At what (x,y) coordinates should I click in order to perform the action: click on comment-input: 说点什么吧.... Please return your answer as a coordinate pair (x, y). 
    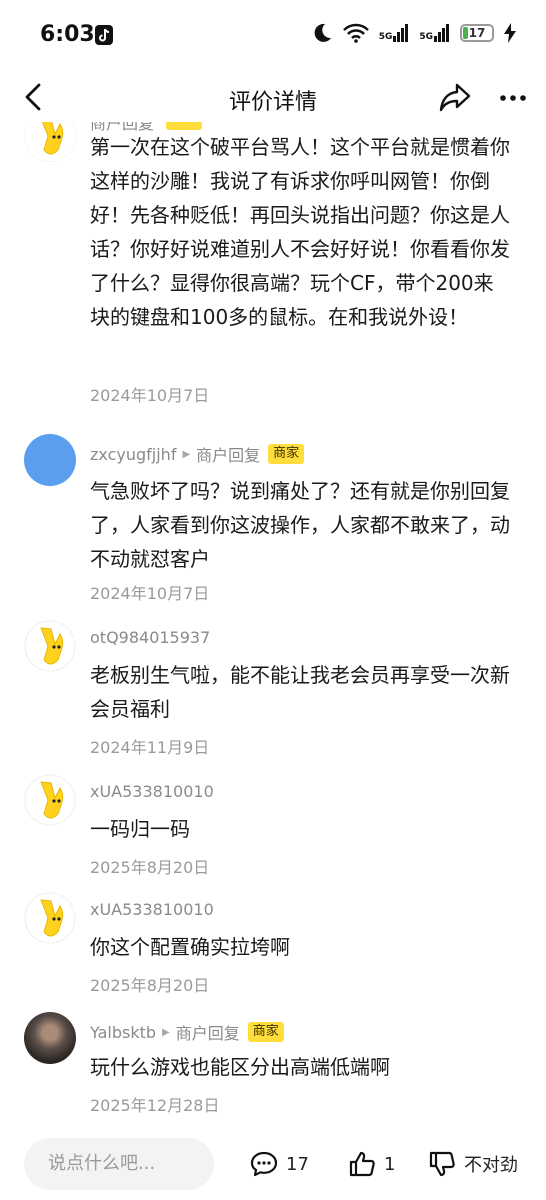
    Looking at the image, I should click on (119, 1164).